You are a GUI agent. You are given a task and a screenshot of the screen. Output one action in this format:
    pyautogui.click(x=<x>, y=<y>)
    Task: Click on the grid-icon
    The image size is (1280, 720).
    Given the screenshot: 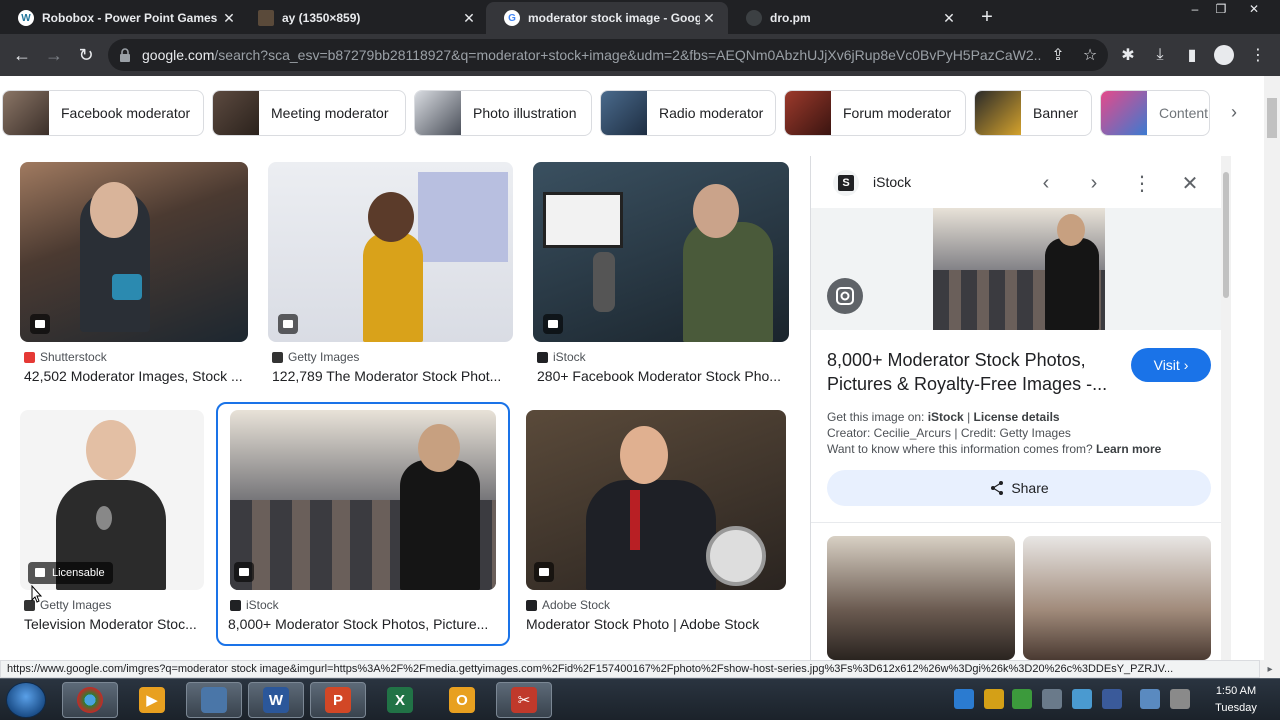 What is the action you would take?
    pyautogui.click(x=1082, y=699)
    